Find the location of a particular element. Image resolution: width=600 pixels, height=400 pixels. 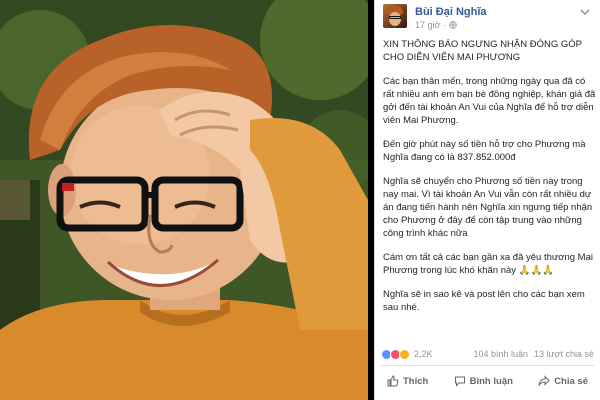

post-stats: 104 bình luận 13 lượt chia sẻ is located at coordinates (533, 354).